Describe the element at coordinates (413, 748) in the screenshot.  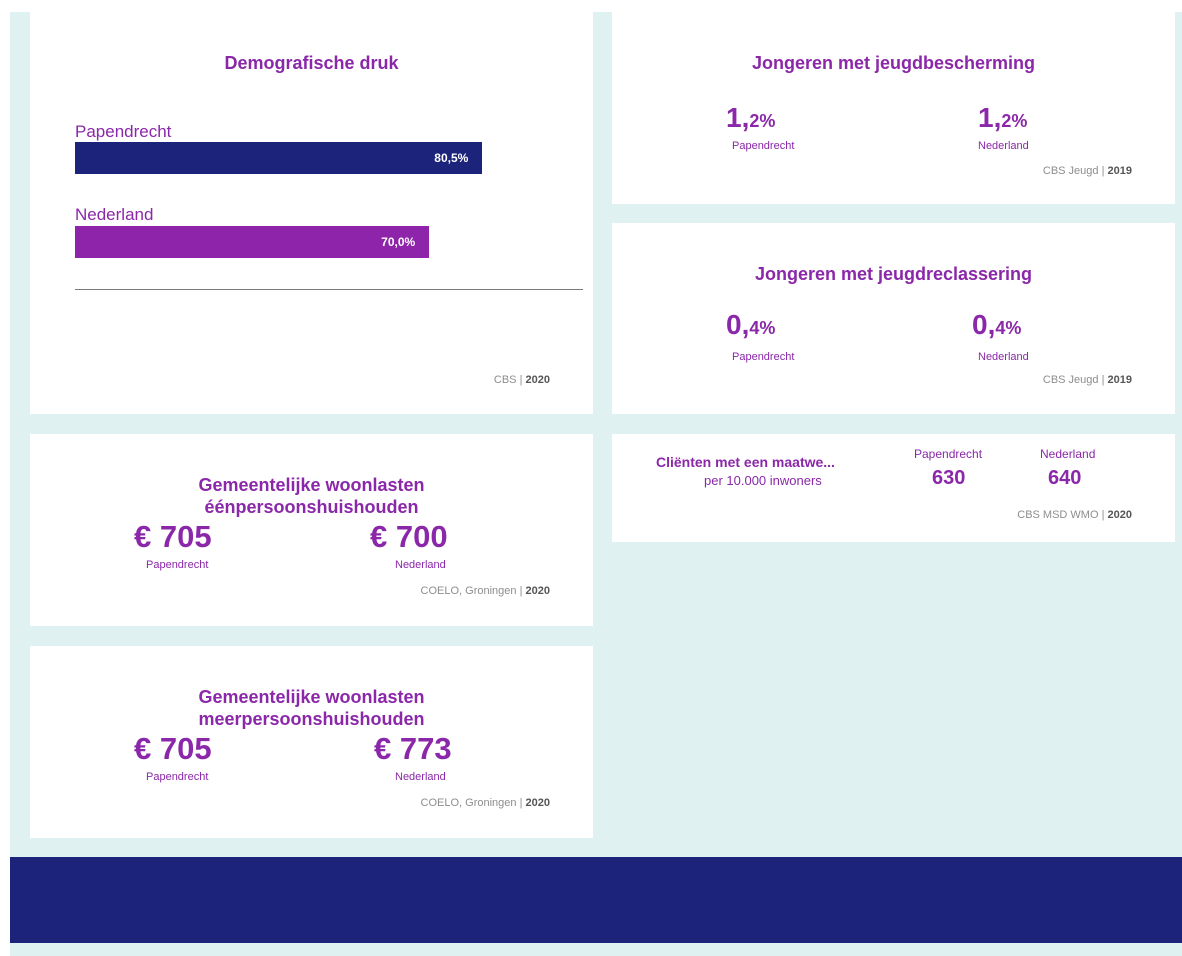
I see `nederland-value: € 773` at that location.